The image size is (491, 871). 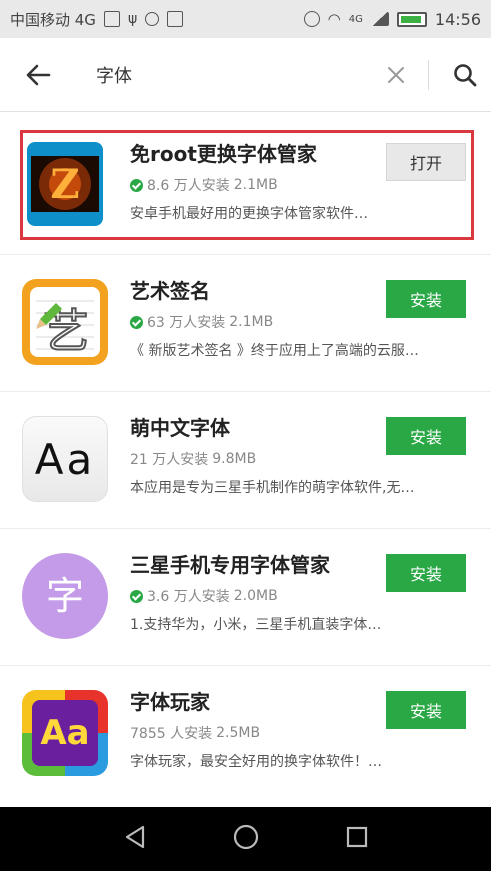 I want to click on app-meta: 7855 人安装 2.5MB, so click(x=253, y=733).